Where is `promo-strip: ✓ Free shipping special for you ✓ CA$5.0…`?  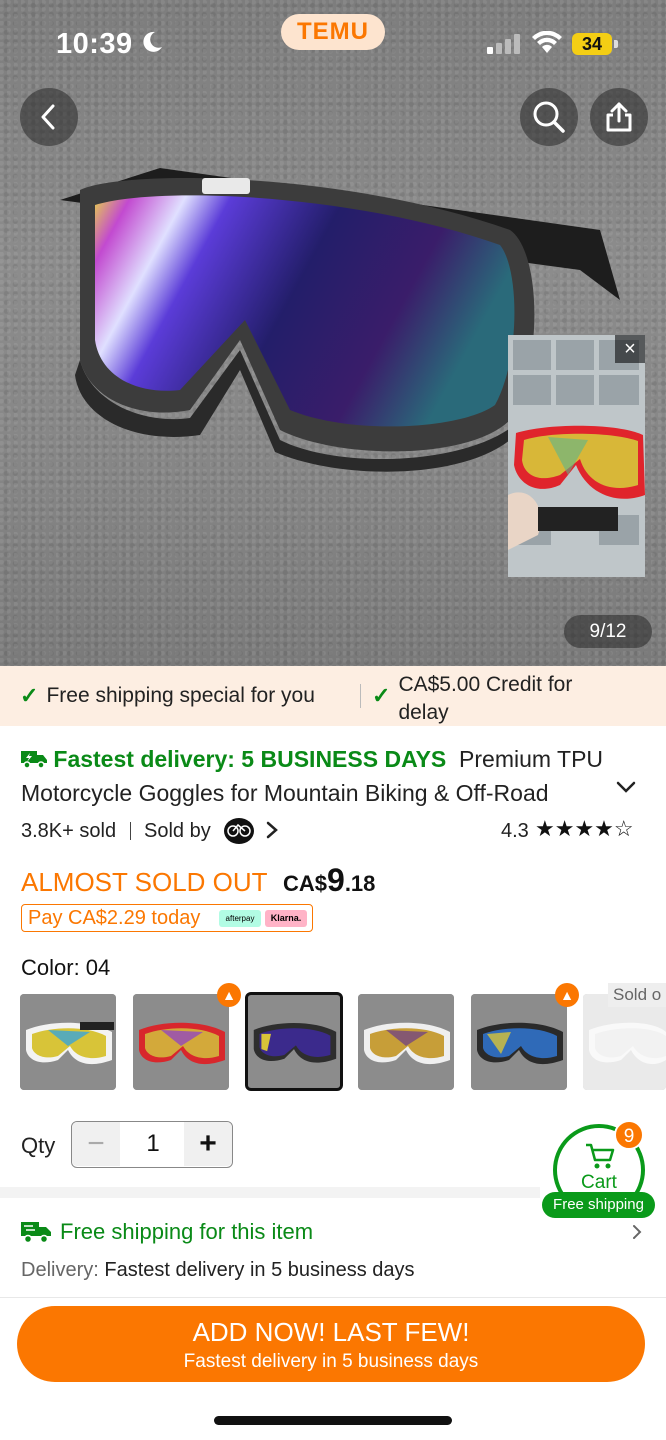
promo-strip: ✓ Free shipping special for you ✓ CA$5.0… is located at coordinates (333, 696).